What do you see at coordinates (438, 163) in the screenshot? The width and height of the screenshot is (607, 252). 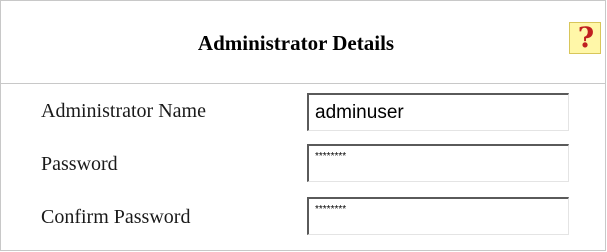 I see `password-input` at bounding box center [438, 163].